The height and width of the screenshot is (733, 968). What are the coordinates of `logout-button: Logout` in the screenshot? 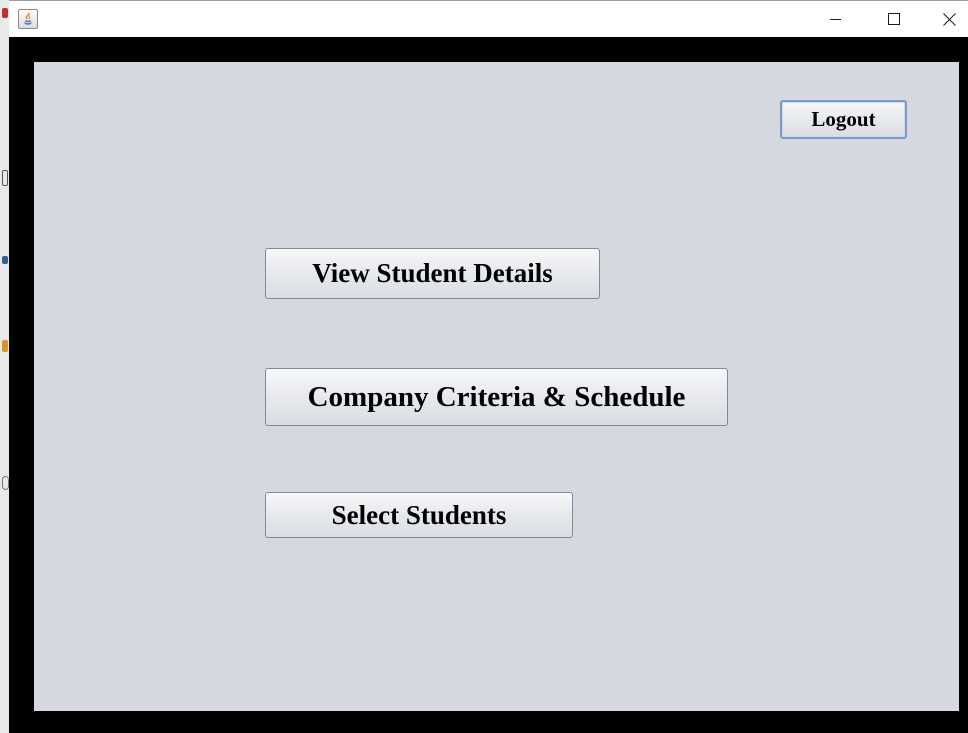 It's located at (843, 119).